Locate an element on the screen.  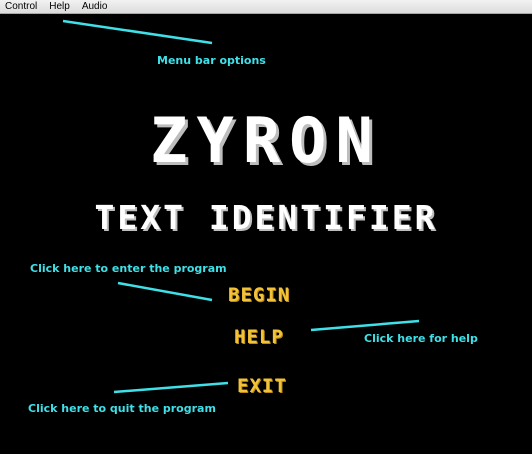
exit-pointer-line is located at coordinates (171, 387).